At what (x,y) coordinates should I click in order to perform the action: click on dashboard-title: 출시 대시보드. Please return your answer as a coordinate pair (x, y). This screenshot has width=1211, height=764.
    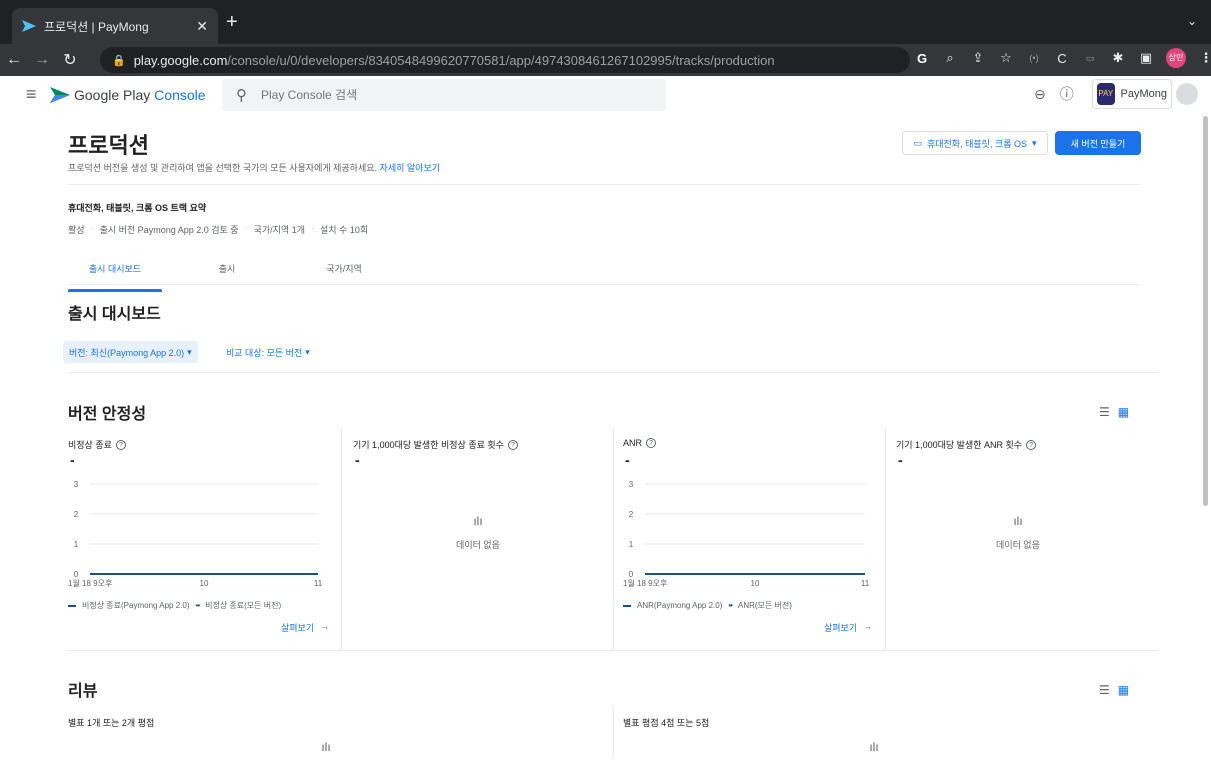
    Looking at the image, I should click on (114, 314).